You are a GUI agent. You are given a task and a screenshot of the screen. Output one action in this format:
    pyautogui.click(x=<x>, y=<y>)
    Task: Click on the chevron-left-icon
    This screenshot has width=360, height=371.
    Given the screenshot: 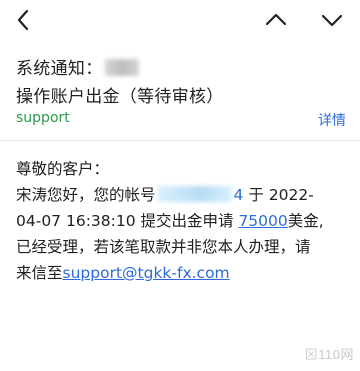 What is the action you would take?
    pyautogui.click(x=23, y=20)
    